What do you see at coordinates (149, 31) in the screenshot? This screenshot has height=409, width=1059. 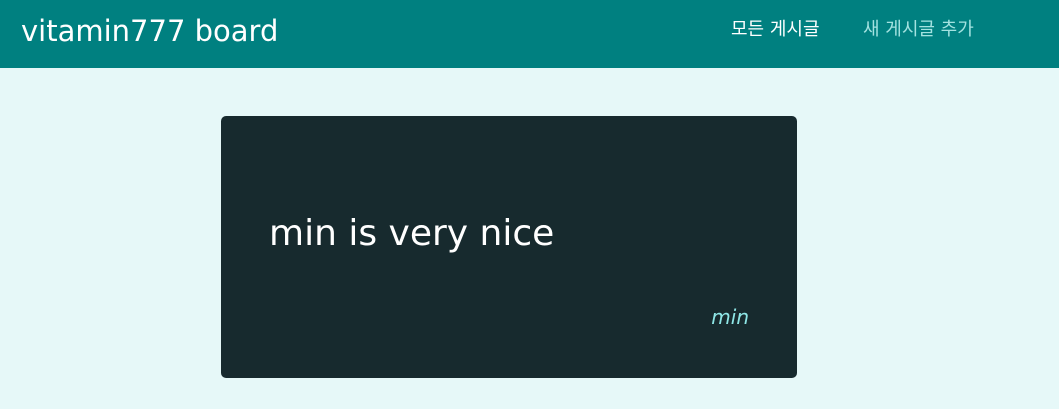 I see `brand-link: vitamin777 board` at bounding box center [149, 31].